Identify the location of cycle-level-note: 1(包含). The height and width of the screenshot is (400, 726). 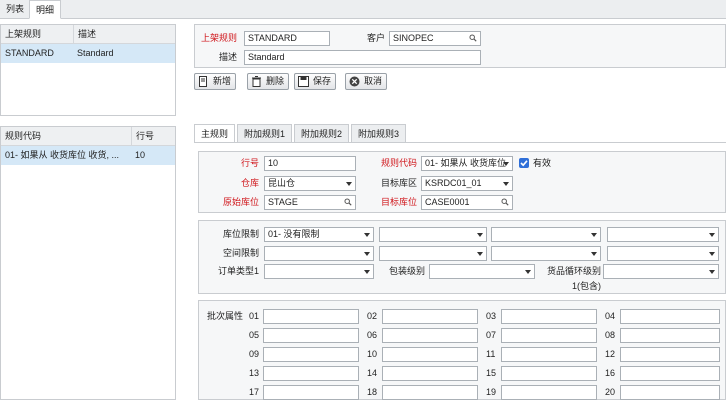
(586, 286).